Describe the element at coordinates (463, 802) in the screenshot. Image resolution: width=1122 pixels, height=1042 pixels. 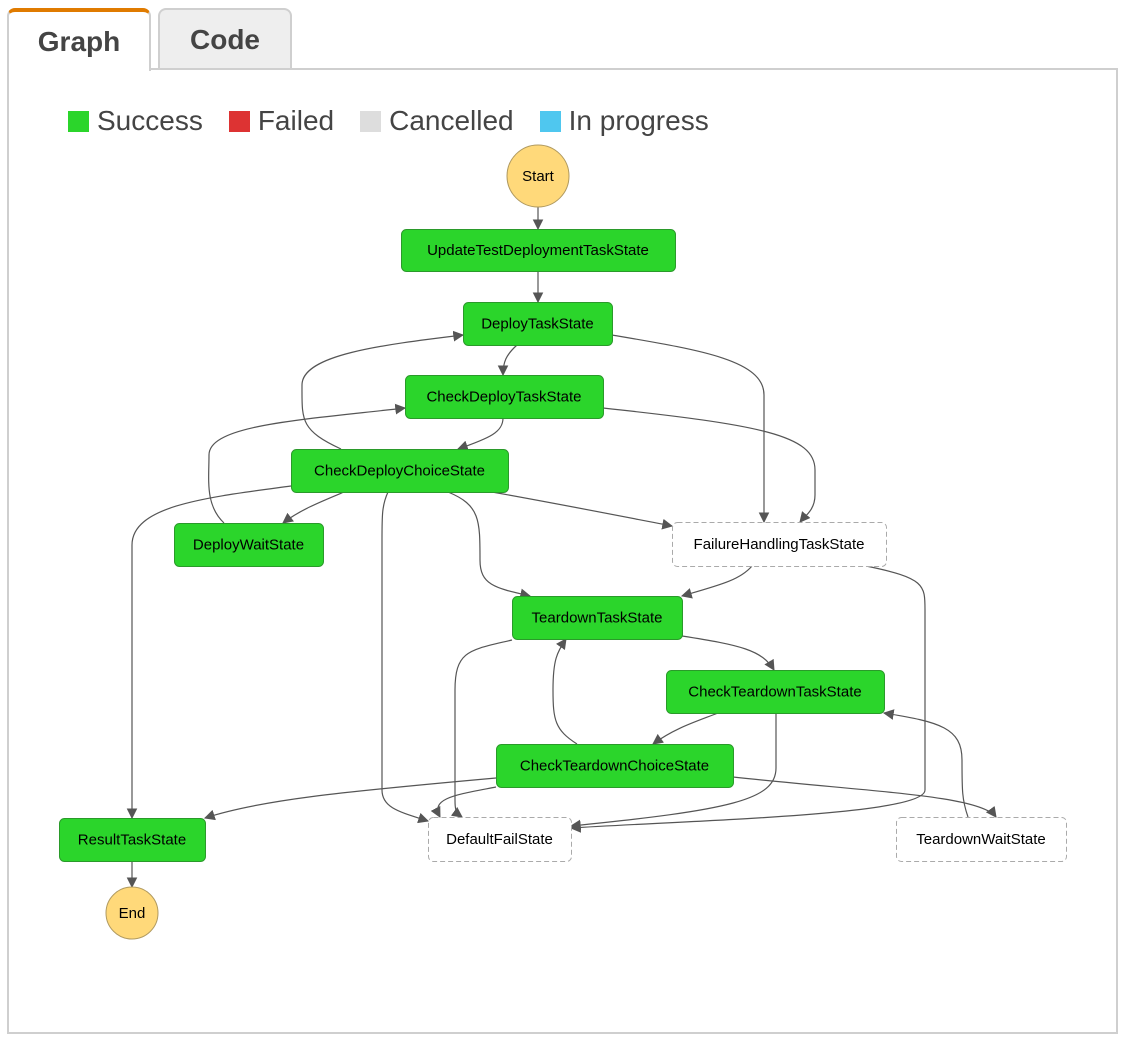
I see `edge-checkTeardownChoice-to-defaultFail` at that location.